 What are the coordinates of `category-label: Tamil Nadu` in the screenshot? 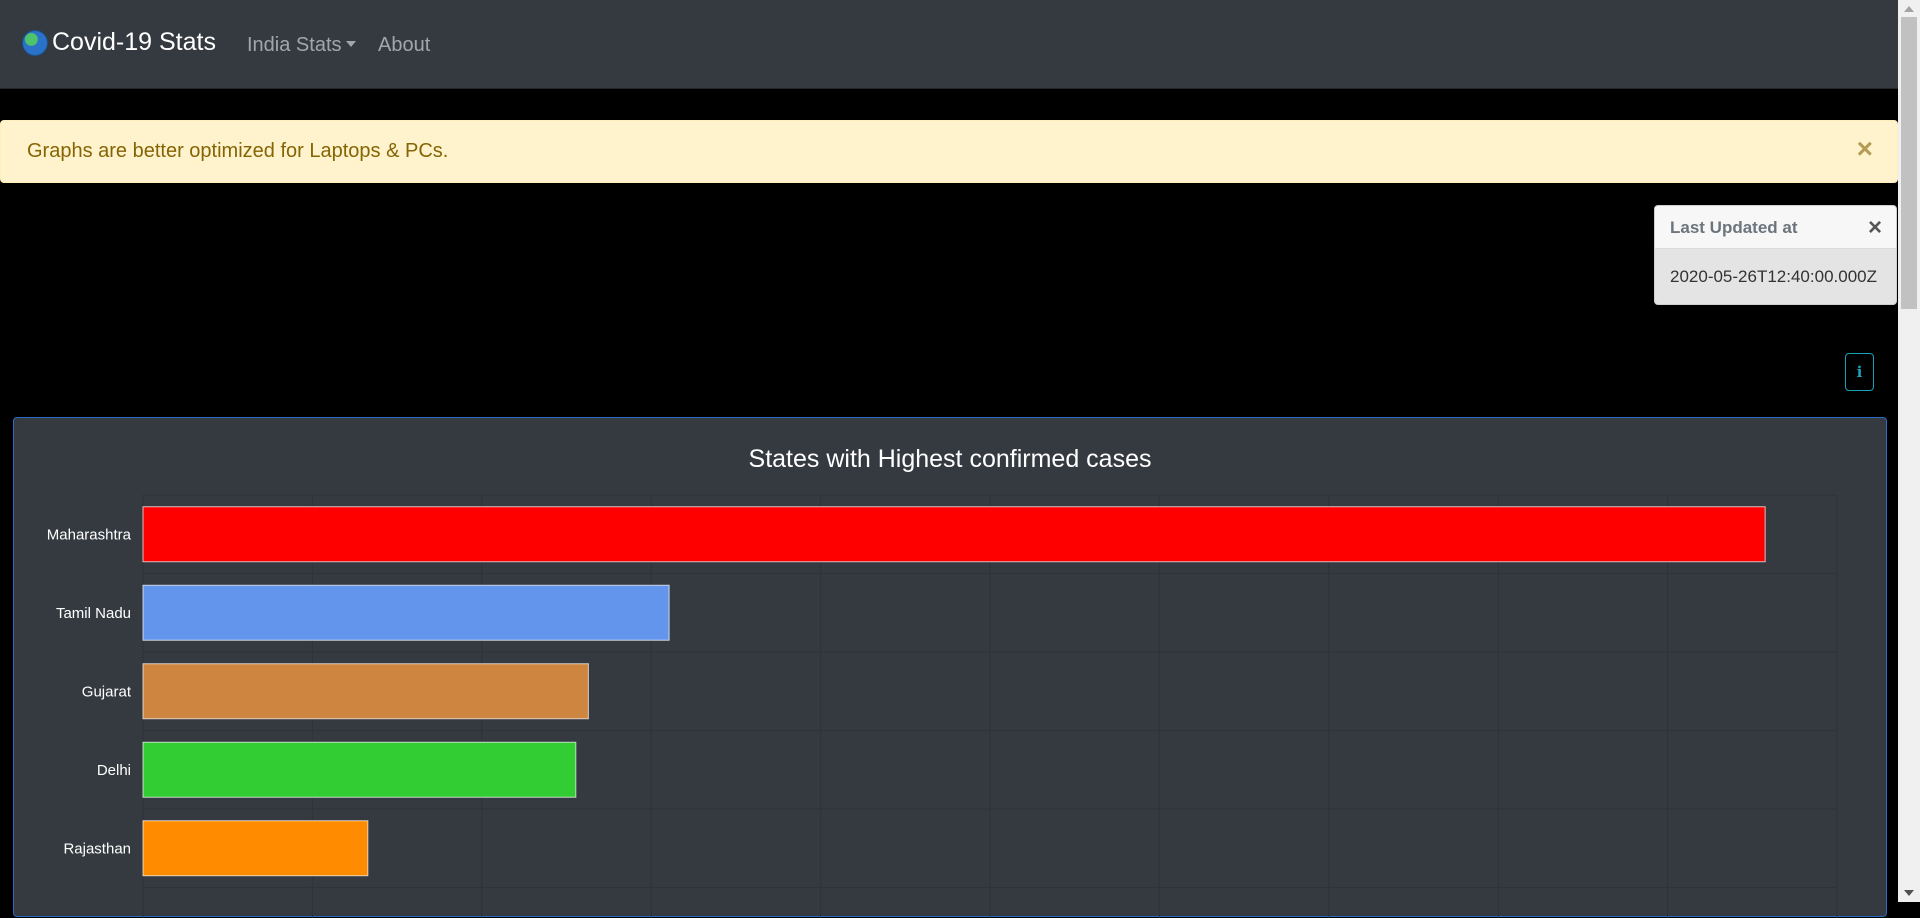 It's located at (93, 613).